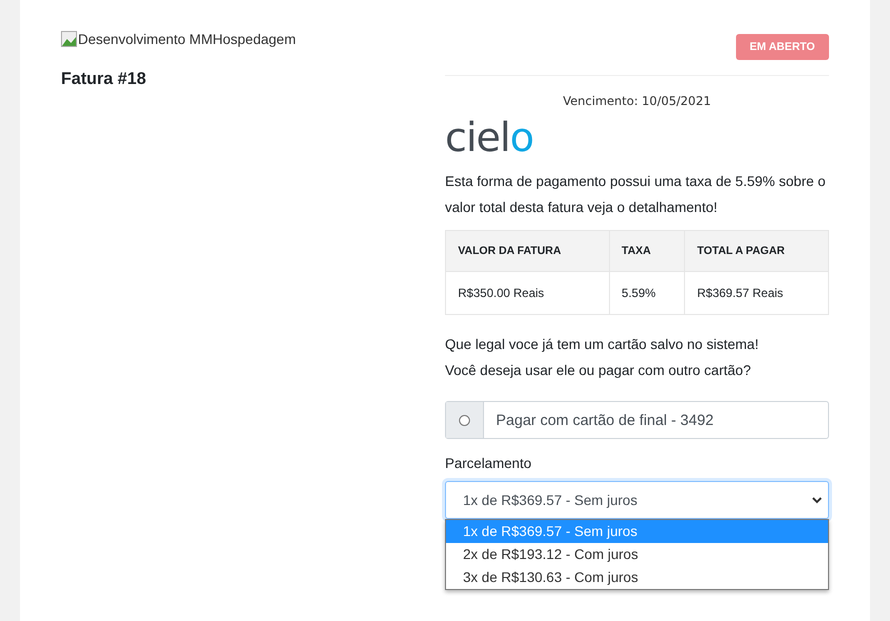  Describe the element at coordinates (637, 577) in the screenshot. I see `dropdown-option: 3x de R$130.63 - Com juros` at that location.